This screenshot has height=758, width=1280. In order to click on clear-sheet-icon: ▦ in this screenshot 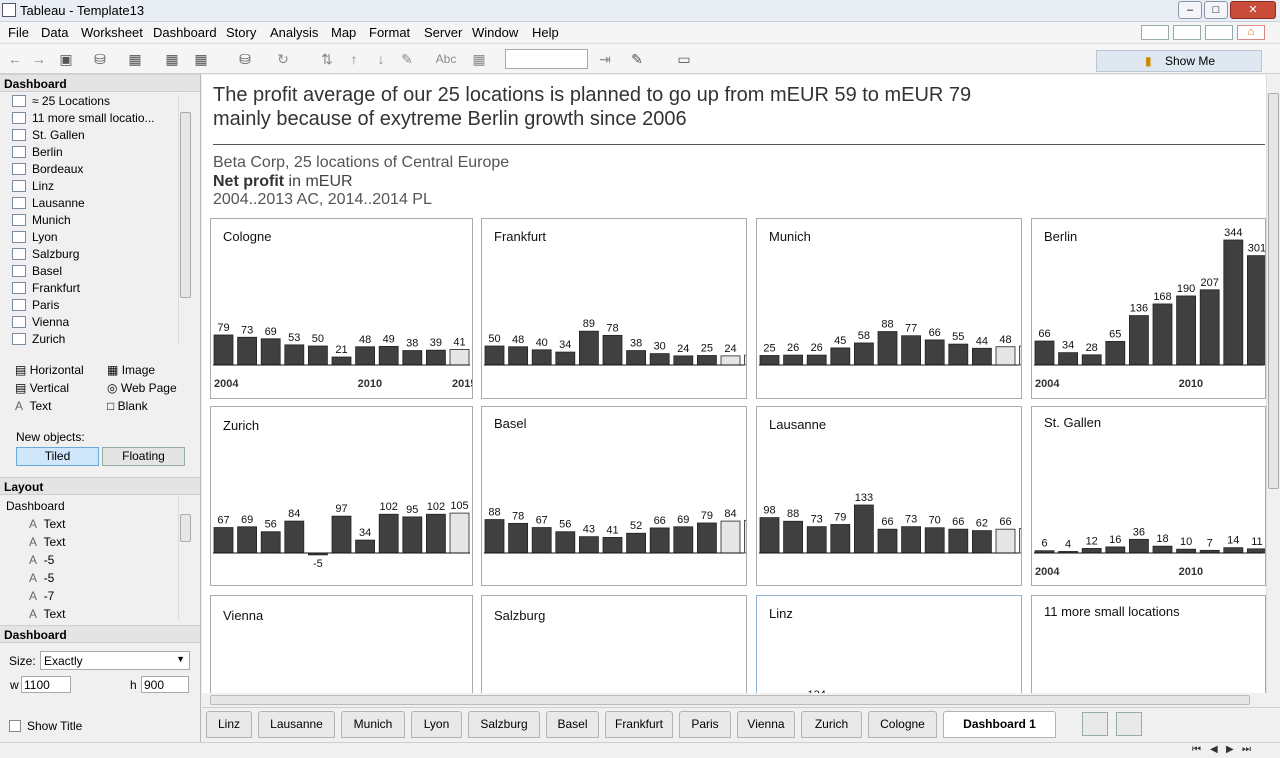, I will do `click(201, 59)`.